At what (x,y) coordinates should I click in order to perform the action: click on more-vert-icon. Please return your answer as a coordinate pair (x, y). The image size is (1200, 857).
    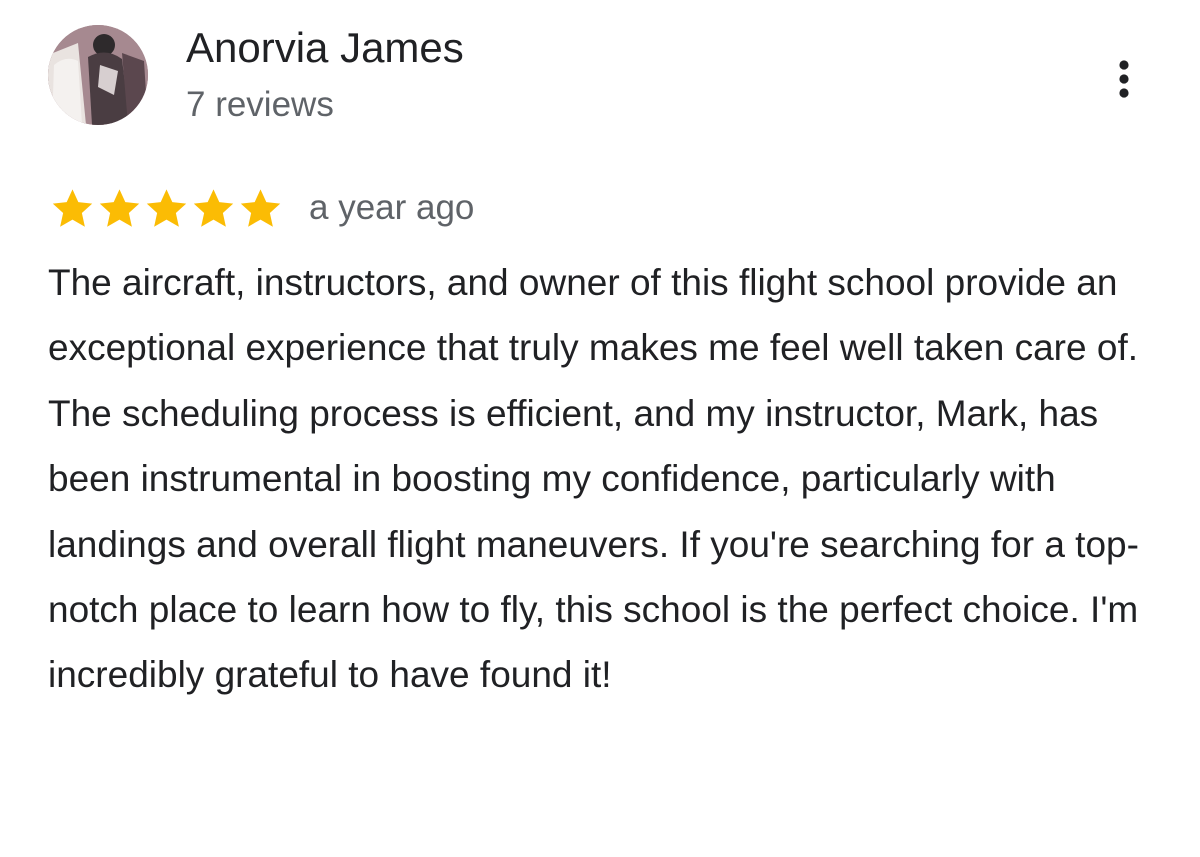
    Looking at the image, I should click on (1124, 79).